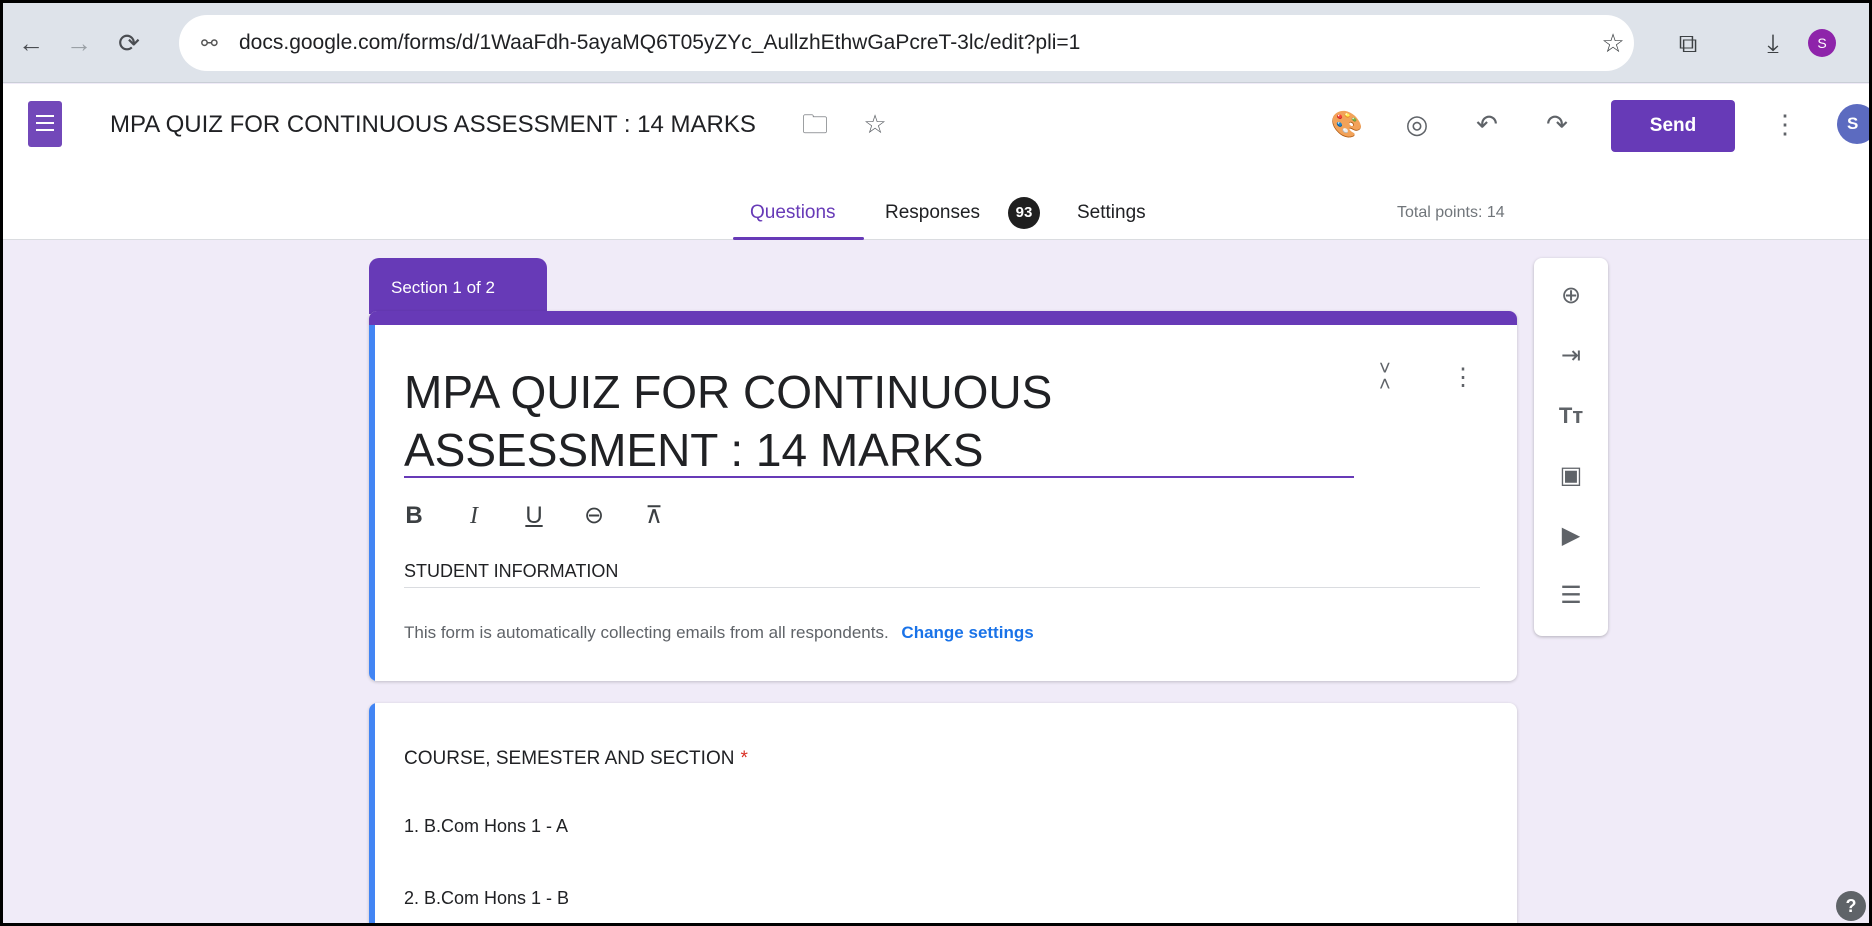  I want to click on redo-icon: ↷, so click(1557, 124).